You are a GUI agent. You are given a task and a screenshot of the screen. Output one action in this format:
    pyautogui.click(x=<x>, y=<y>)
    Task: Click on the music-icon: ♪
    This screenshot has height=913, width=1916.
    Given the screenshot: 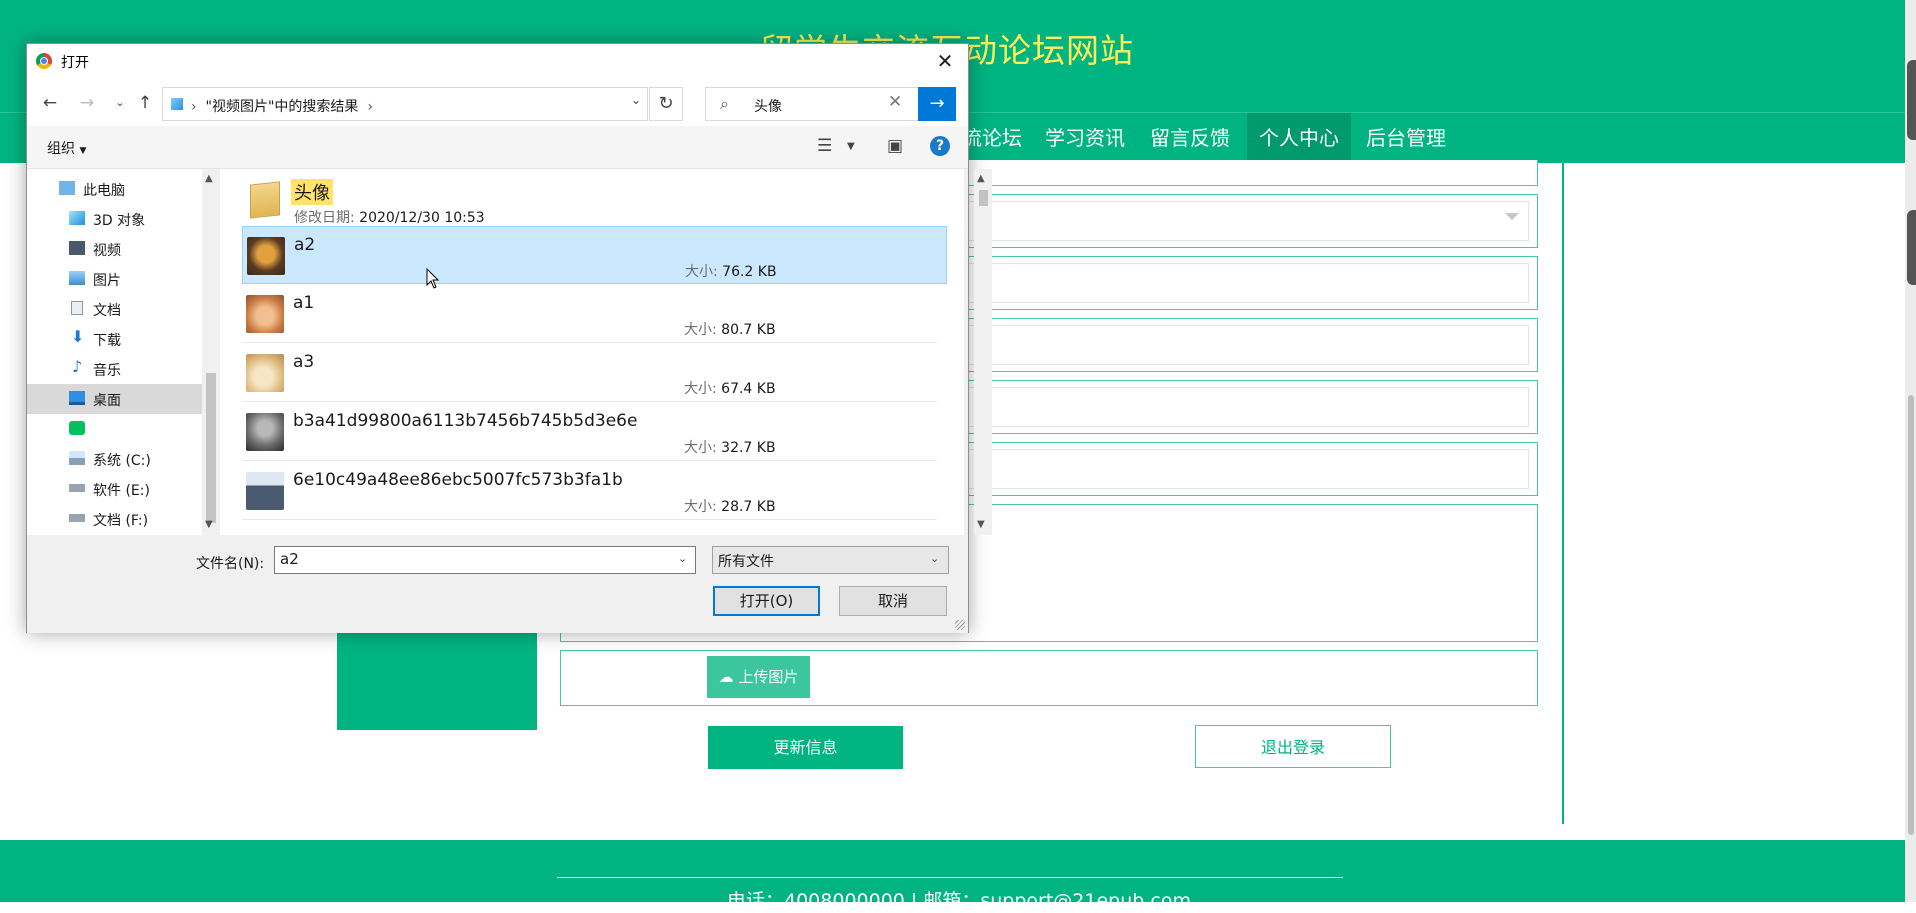 What is the action you would take?
    pyautogui.click(x=77, y=366)
    